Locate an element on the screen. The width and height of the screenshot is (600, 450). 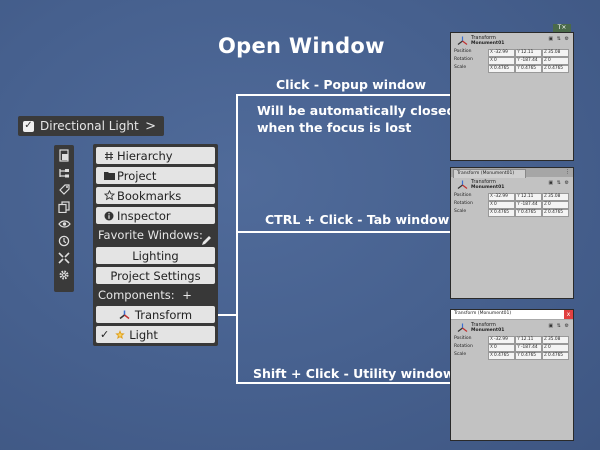
star-icon is located at coordinates (109, 196).